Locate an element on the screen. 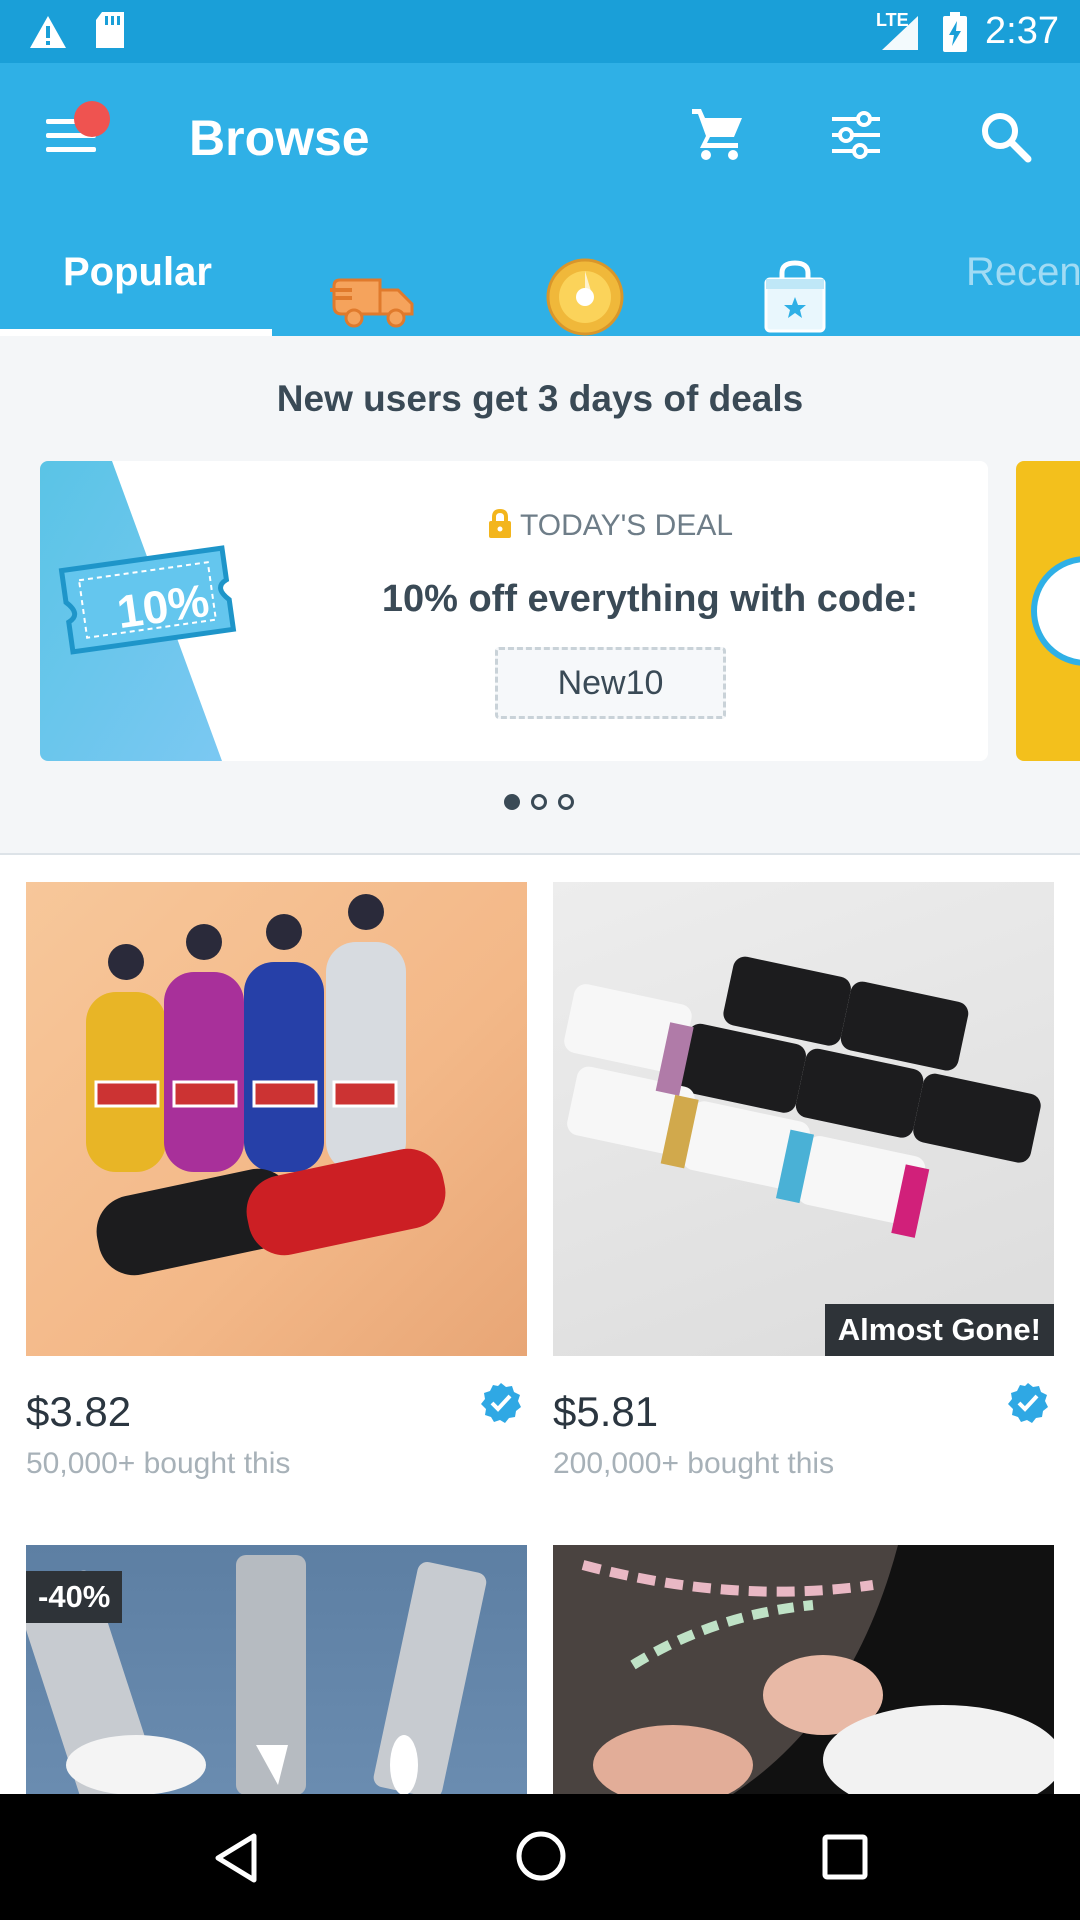 The height and width of the screenshot is (1920, 1080). signal-icon is located at coordinates (900, 33).